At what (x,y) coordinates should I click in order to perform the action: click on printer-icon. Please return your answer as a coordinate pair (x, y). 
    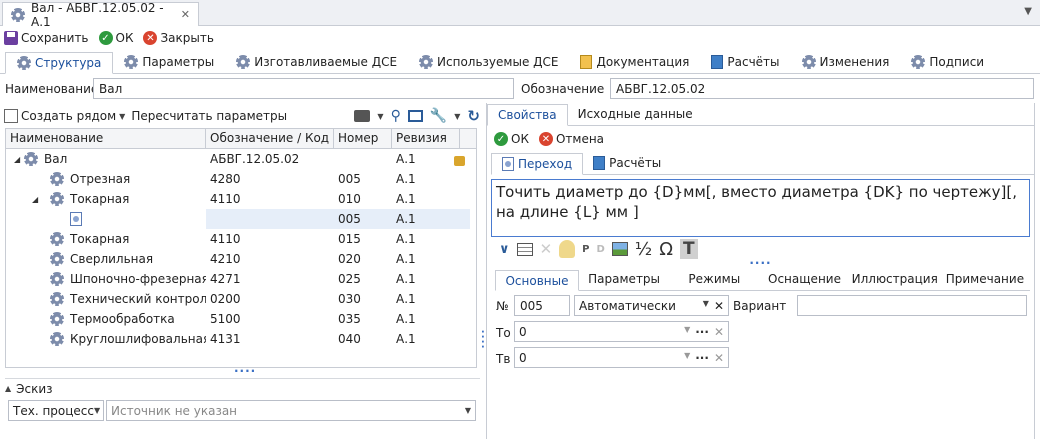
    Looking at the image, I should click on (362, 116).